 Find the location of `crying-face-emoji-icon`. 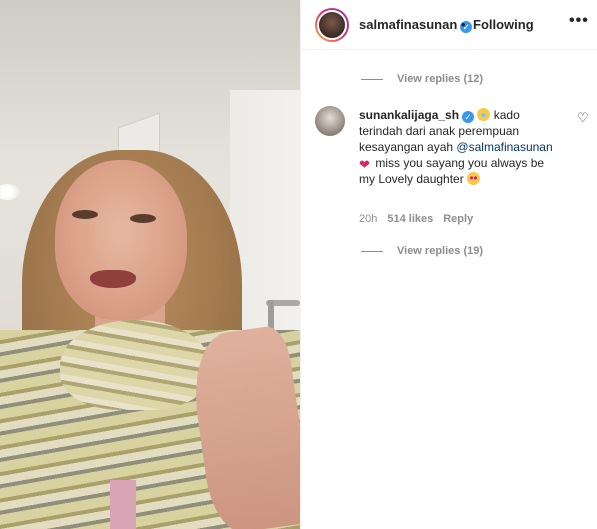

crying-face-emoji-icon is located at coordinates (484, 114).